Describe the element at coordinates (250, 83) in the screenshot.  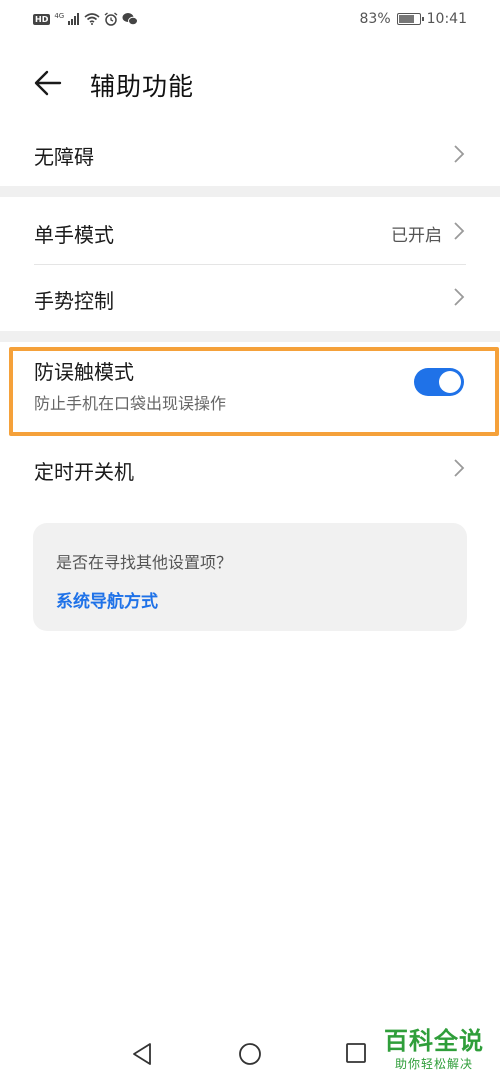
I see `page-header: 辅助功能` at that location.